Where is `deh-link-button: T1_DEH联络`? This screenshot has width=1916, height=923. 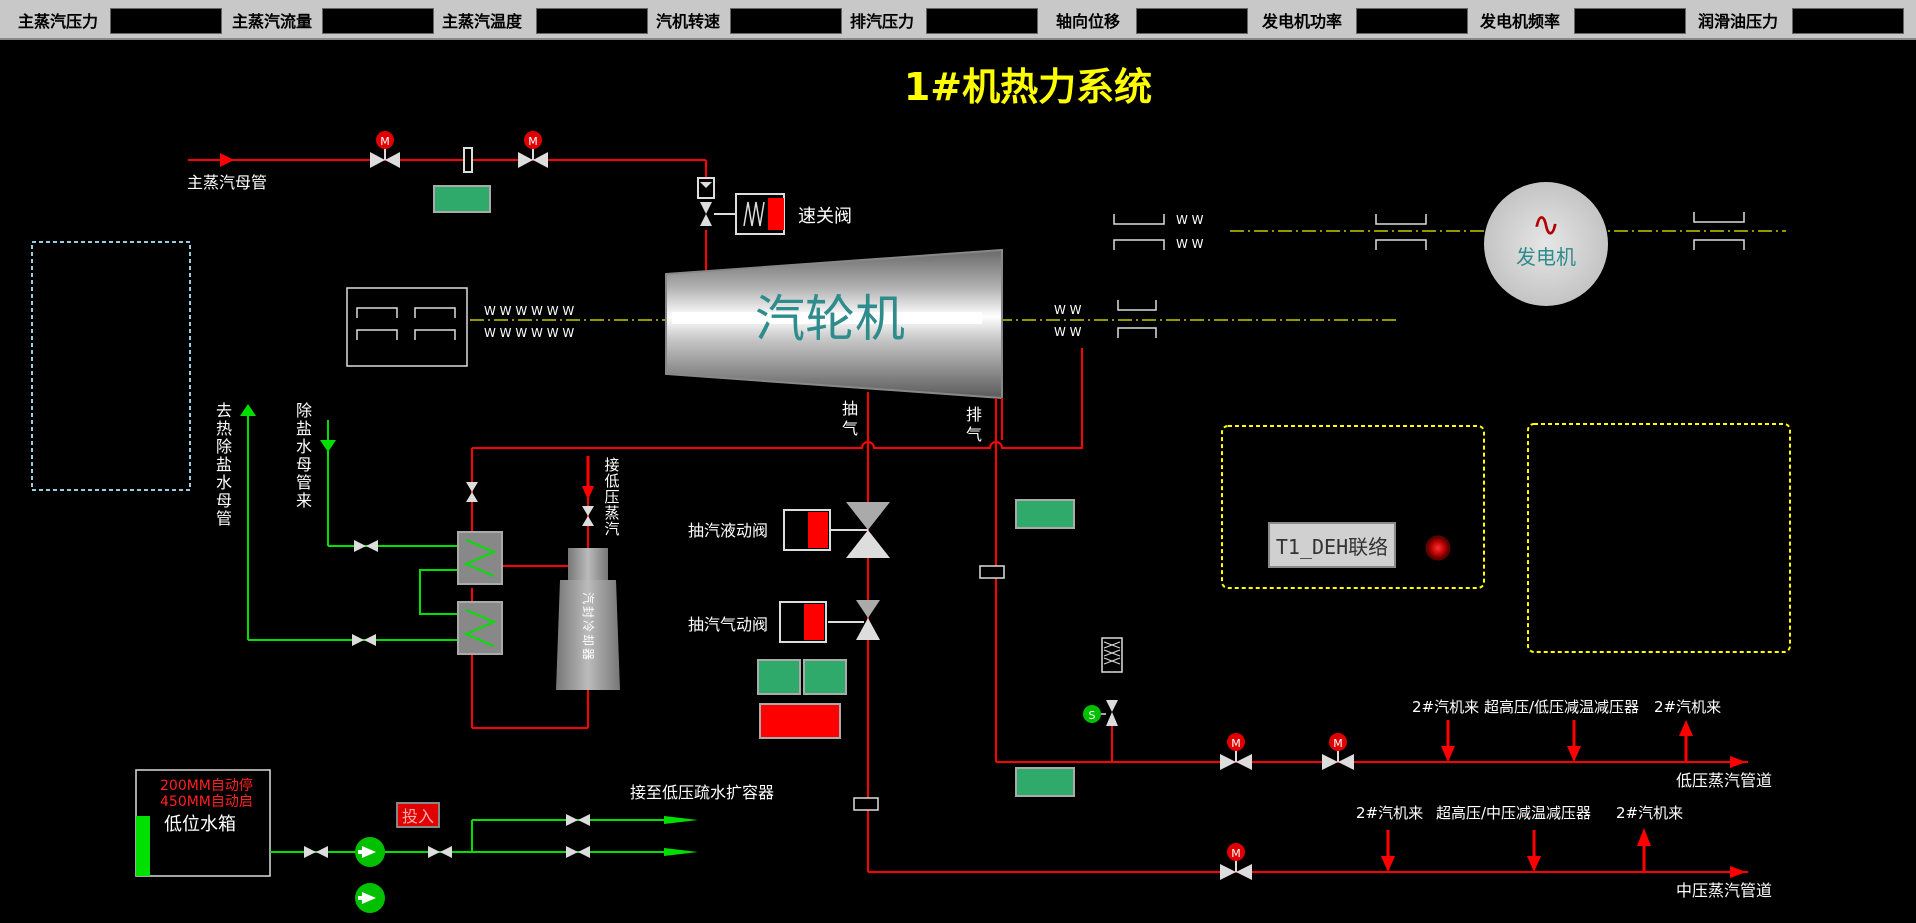 deh-link-button: T1_DEH联络 is located at coordinates (1332, 545).